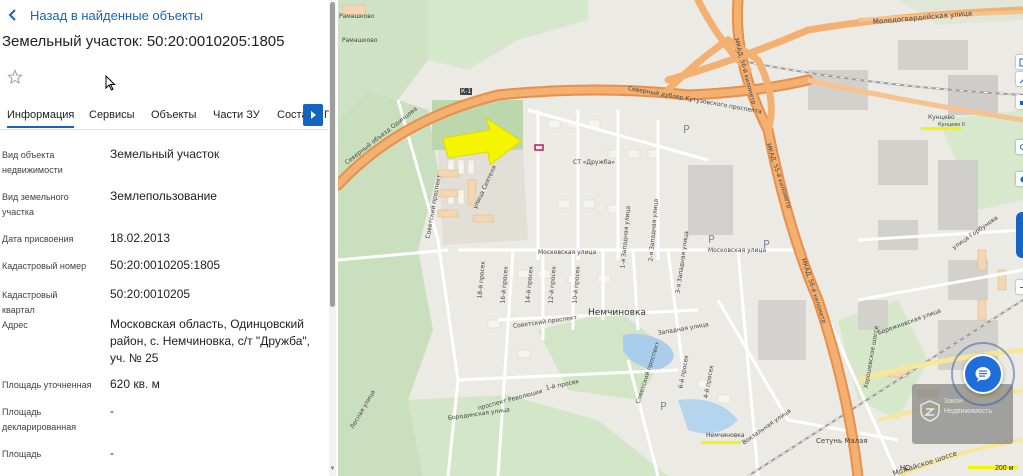 The image size is (1023, 476). Describe the element at coordinates (905, 468) in the screenshot. I see `map-copyright: НС` at that location.